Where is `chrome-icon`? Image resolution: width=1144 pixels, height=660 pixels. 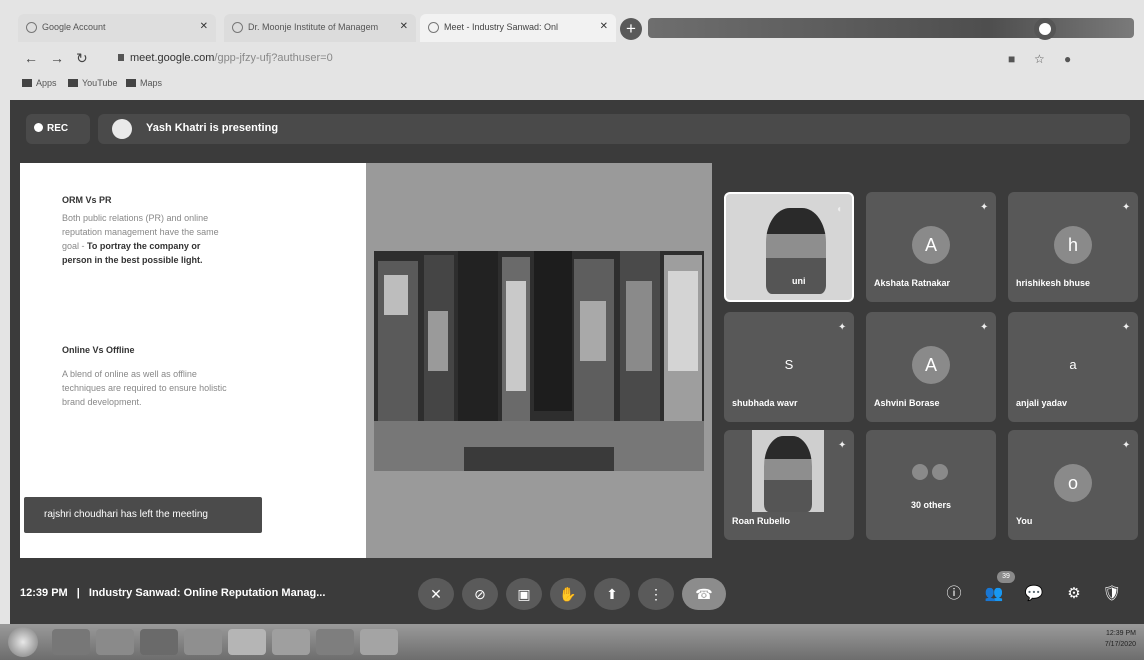
chrome-icon is located at coordinates (247, 642).